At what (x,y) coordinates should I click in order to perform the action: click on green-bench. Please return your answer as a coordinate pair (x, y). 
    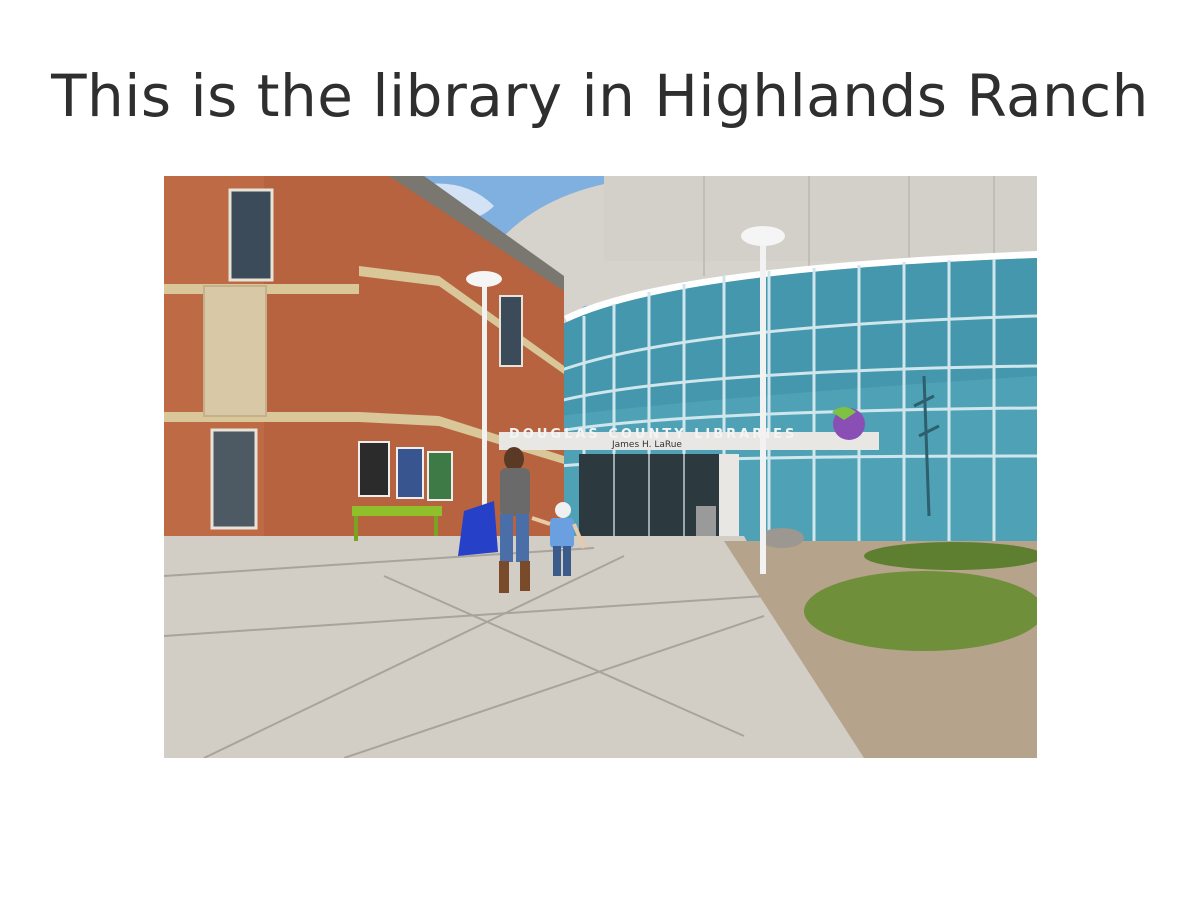
    Looking at the image, I should click on (374, 511).